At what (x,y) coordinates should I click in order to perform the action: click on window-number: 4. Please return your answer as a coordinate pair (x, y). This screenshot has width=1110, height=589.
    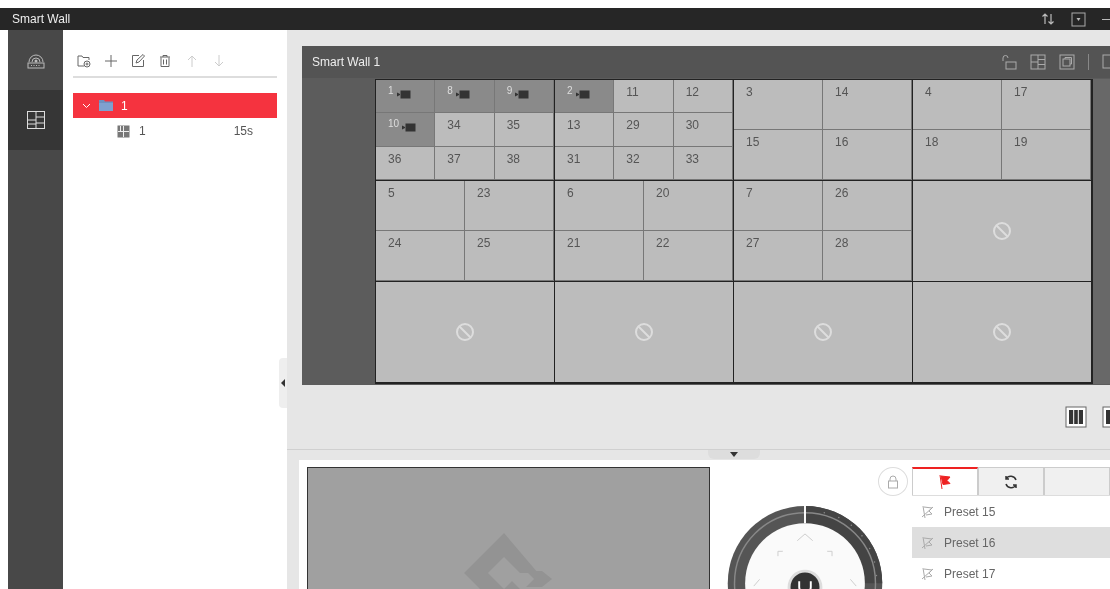
    Looking at the image, I should click on (928, 92).